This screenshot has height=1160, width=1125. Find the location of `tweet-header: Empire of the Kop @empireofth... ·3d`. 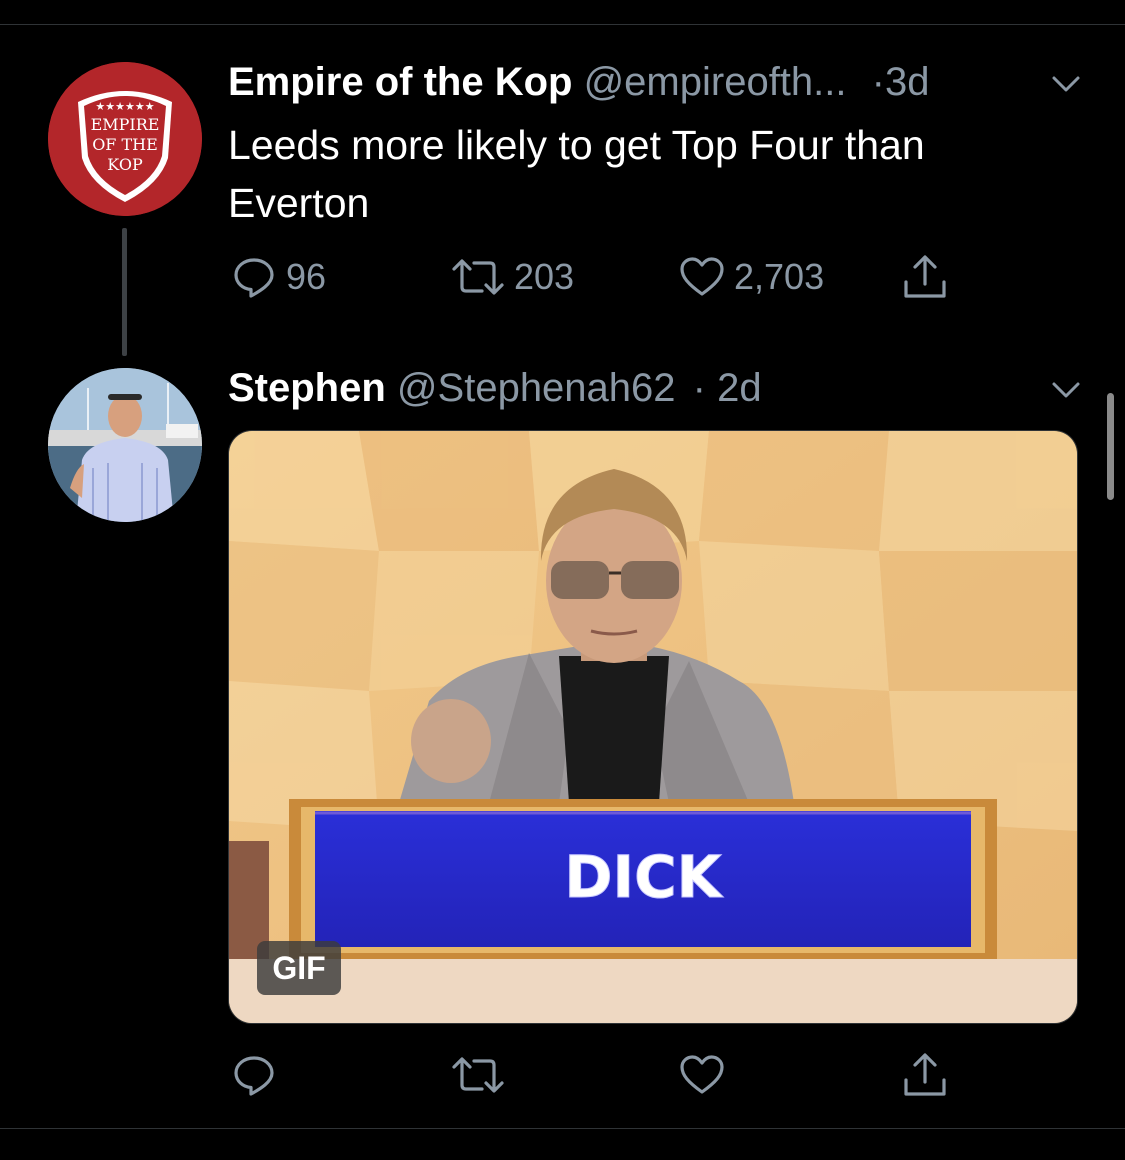

tweet-header: Empire of the Kop @empireofth... ·3d is located at coordinates (578, 82).